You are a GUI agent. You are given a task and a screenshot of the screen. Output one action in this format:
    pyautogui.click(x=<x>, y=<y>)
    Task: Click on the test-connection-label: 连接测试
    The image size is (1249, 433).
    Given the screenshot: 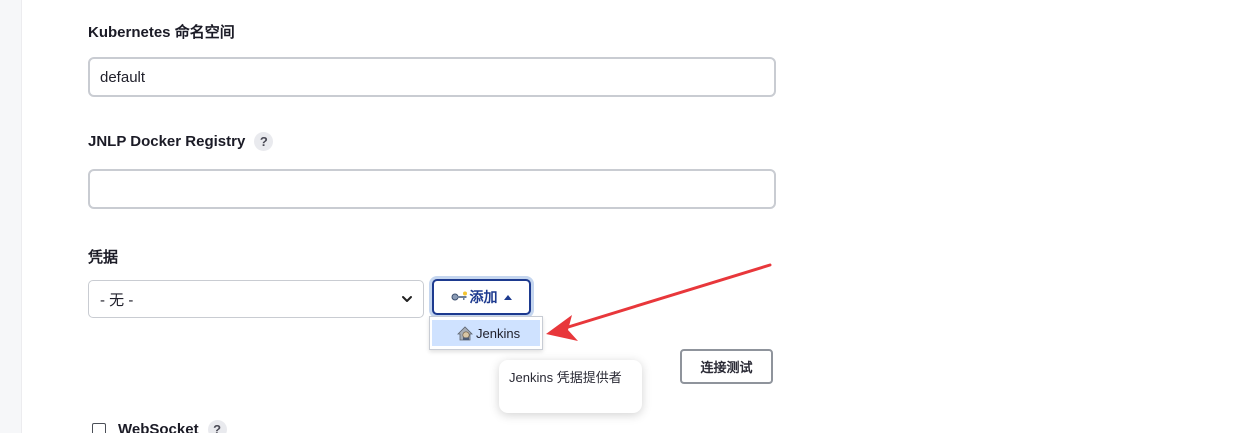 What is the action you would take?
    pyautogui.click(x=726, y=367)
    